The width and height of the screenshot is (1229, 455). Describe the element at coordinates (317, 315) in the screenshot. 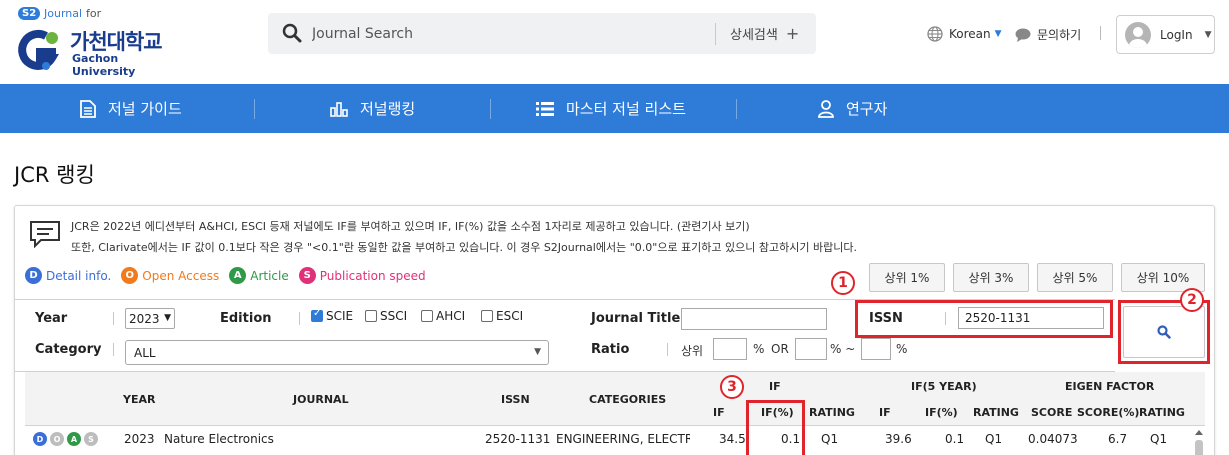

I see `checkbox-checked-icon` at that location.